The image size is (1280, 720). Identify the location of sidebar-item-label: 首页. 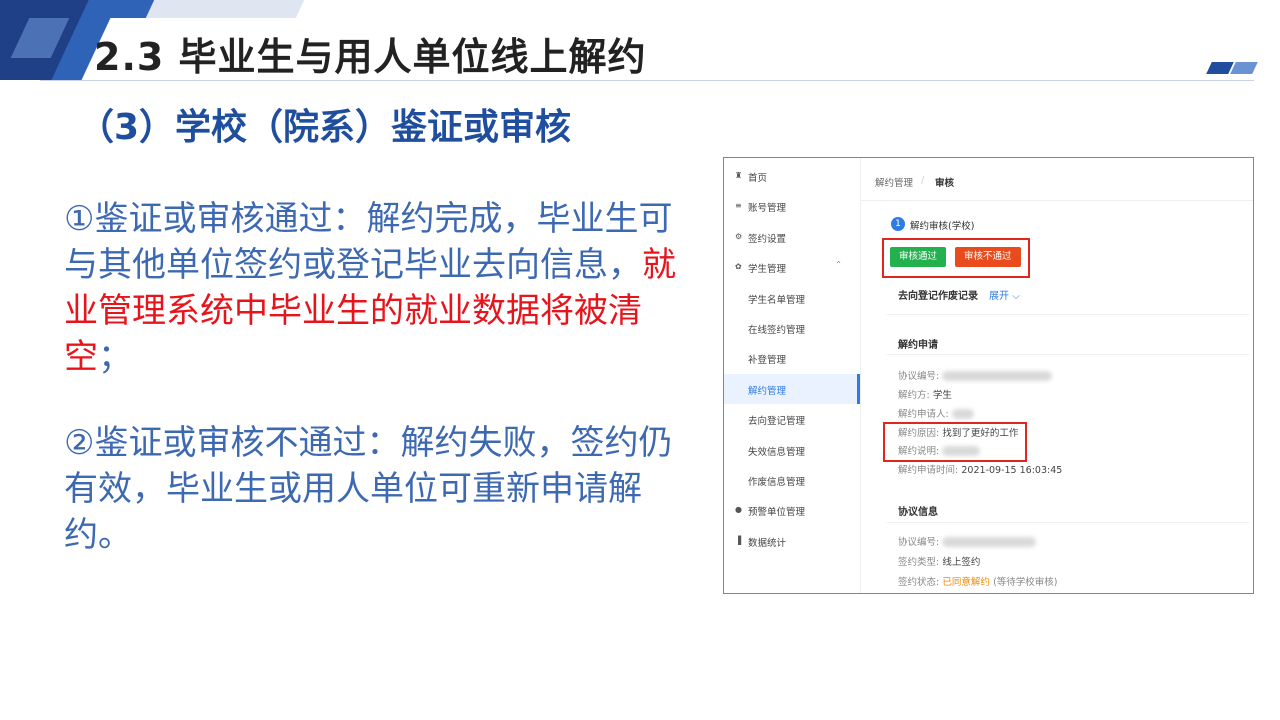
(758, 178).